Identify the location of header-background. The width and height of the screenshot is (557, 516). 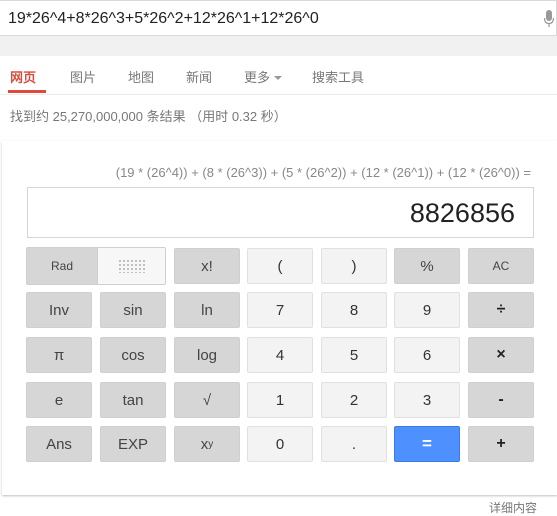
(278, 46).